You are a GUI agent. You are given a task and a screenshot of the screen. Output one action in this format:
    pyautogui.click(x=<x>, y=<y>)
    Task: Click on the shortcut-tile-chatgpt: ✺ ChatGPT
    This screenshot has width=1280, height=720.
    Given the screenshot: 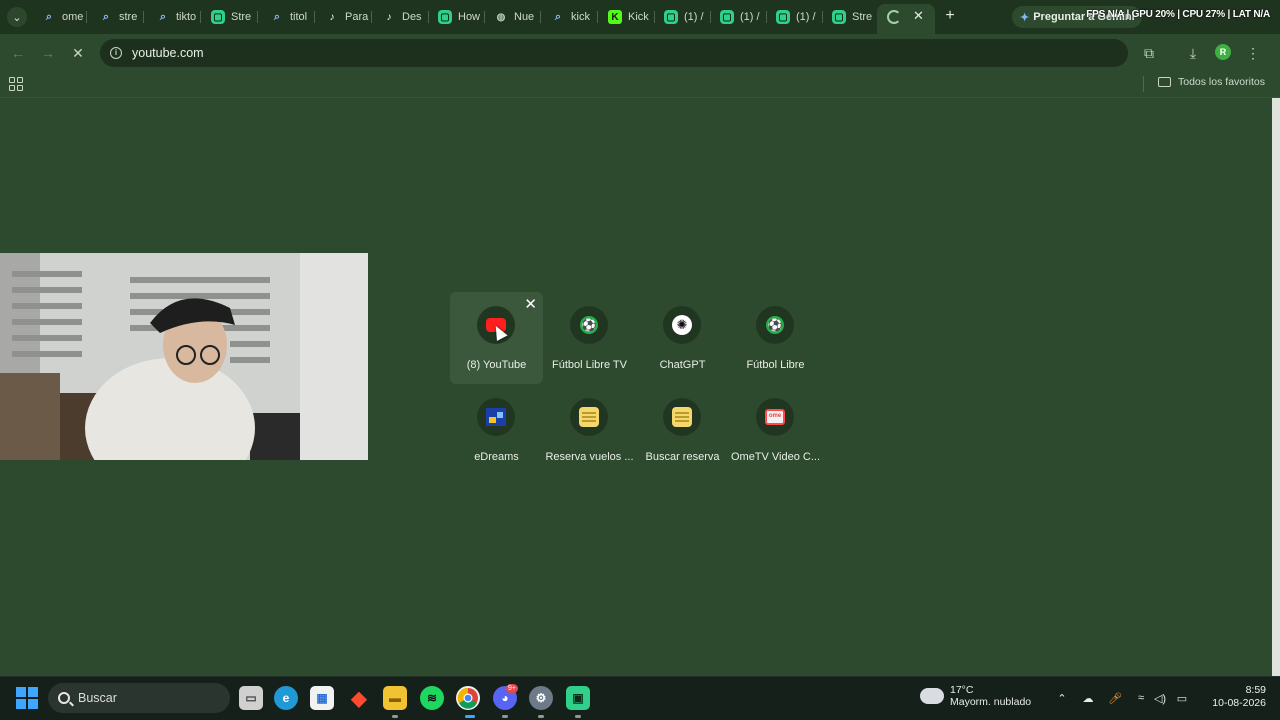 What is the action you would take?
    pyautogui.click(x=682, y=338)
    